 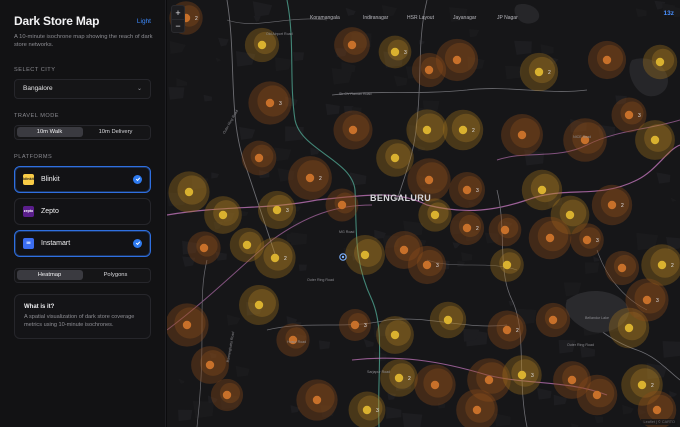 What do you see at coordinates (38, 89) in the screenshot?
I see `city-select-value: Bangalore` at bounding box center [38, 89].